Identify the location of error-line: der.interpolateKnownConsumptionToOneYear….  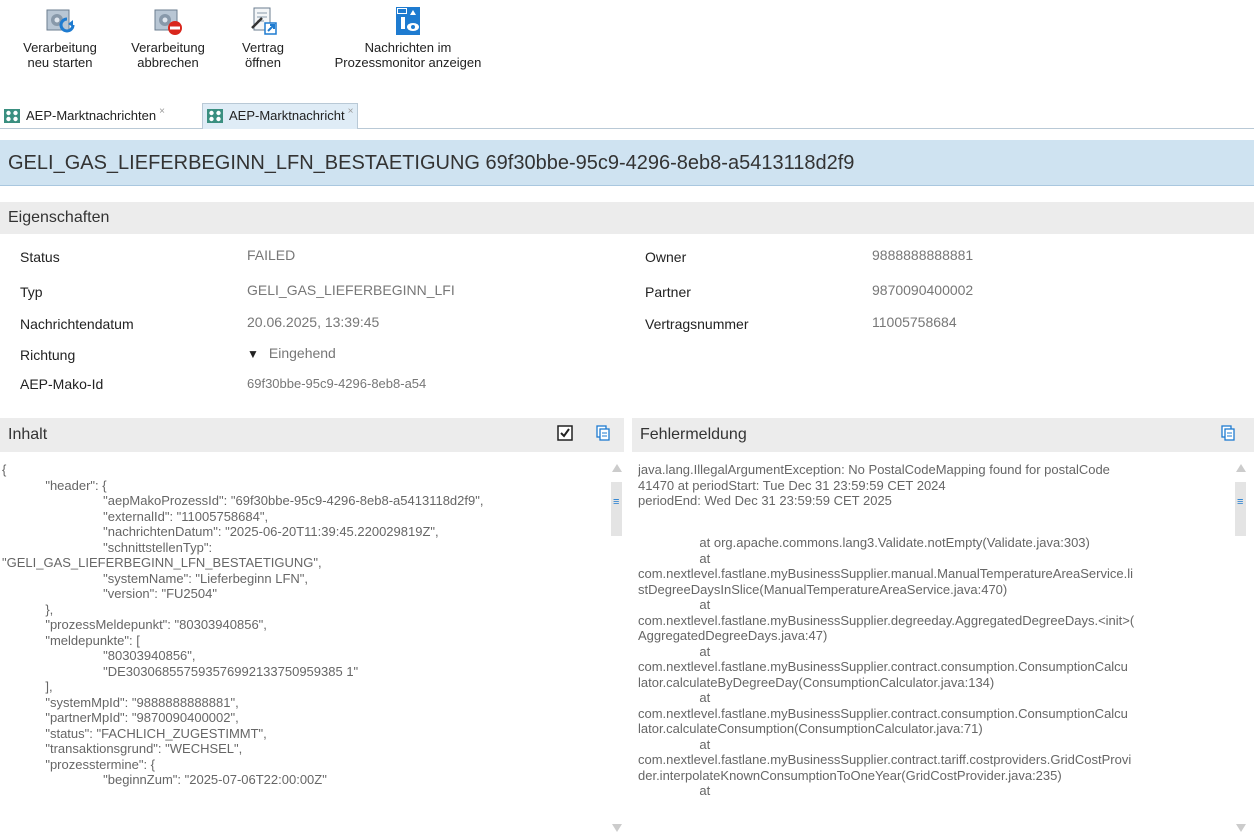
(850, 775).